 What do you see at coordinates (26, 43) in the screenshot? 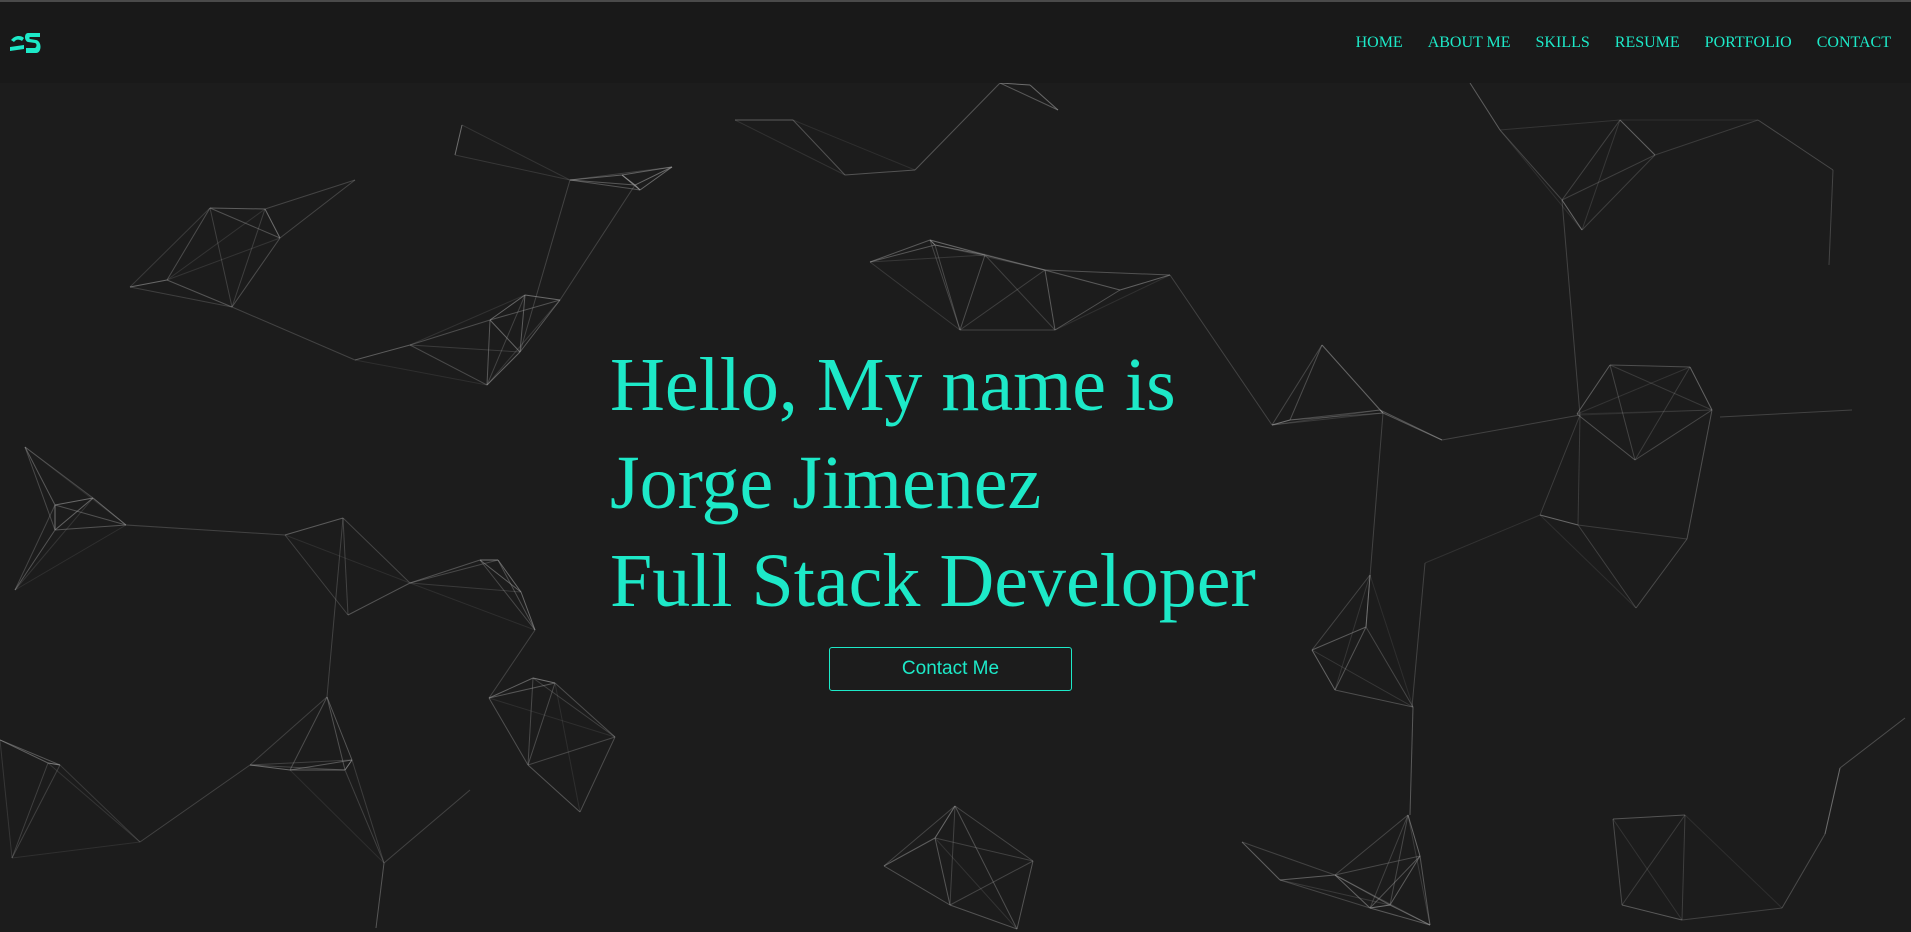
I see `js-monogram-logo-icon` at bounding box center [26, 43].